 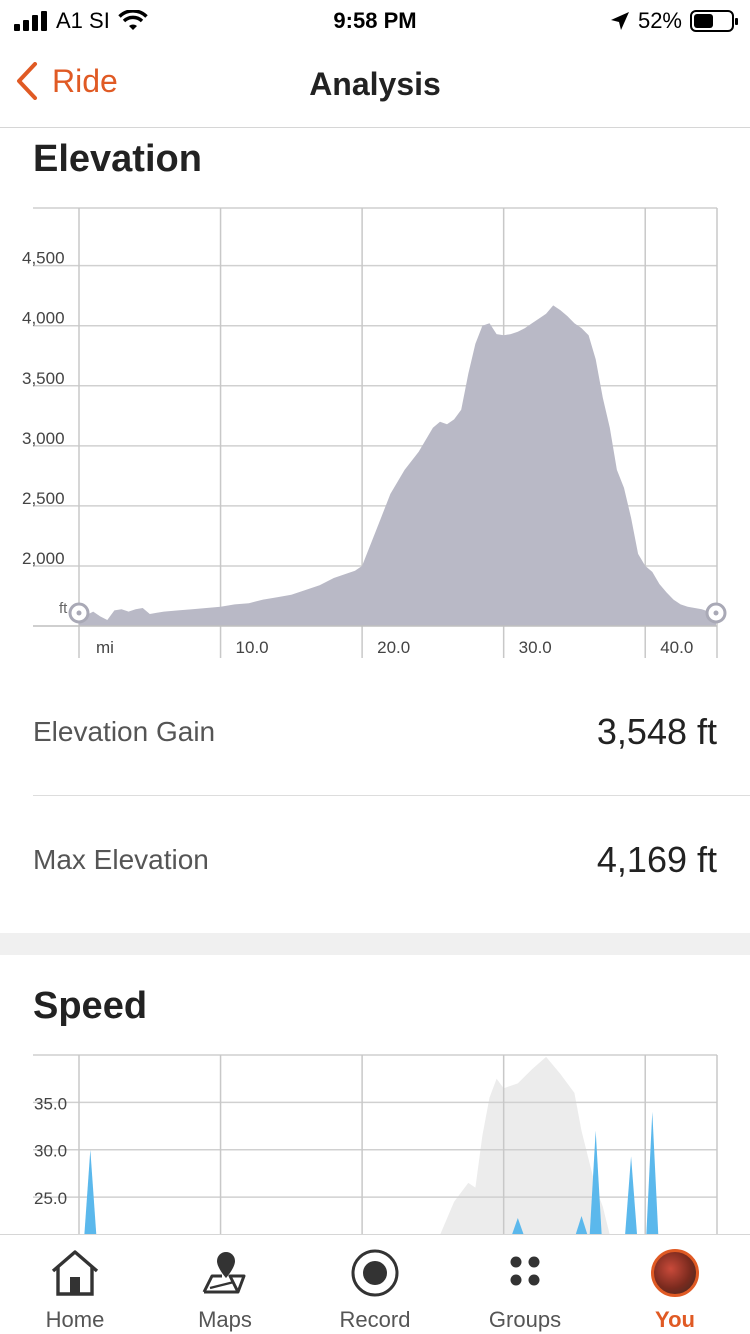 What do you see at coordinates (619, 21) in the screenshot?
I see `location-arrow-icon` at bounding box center [619, 21].